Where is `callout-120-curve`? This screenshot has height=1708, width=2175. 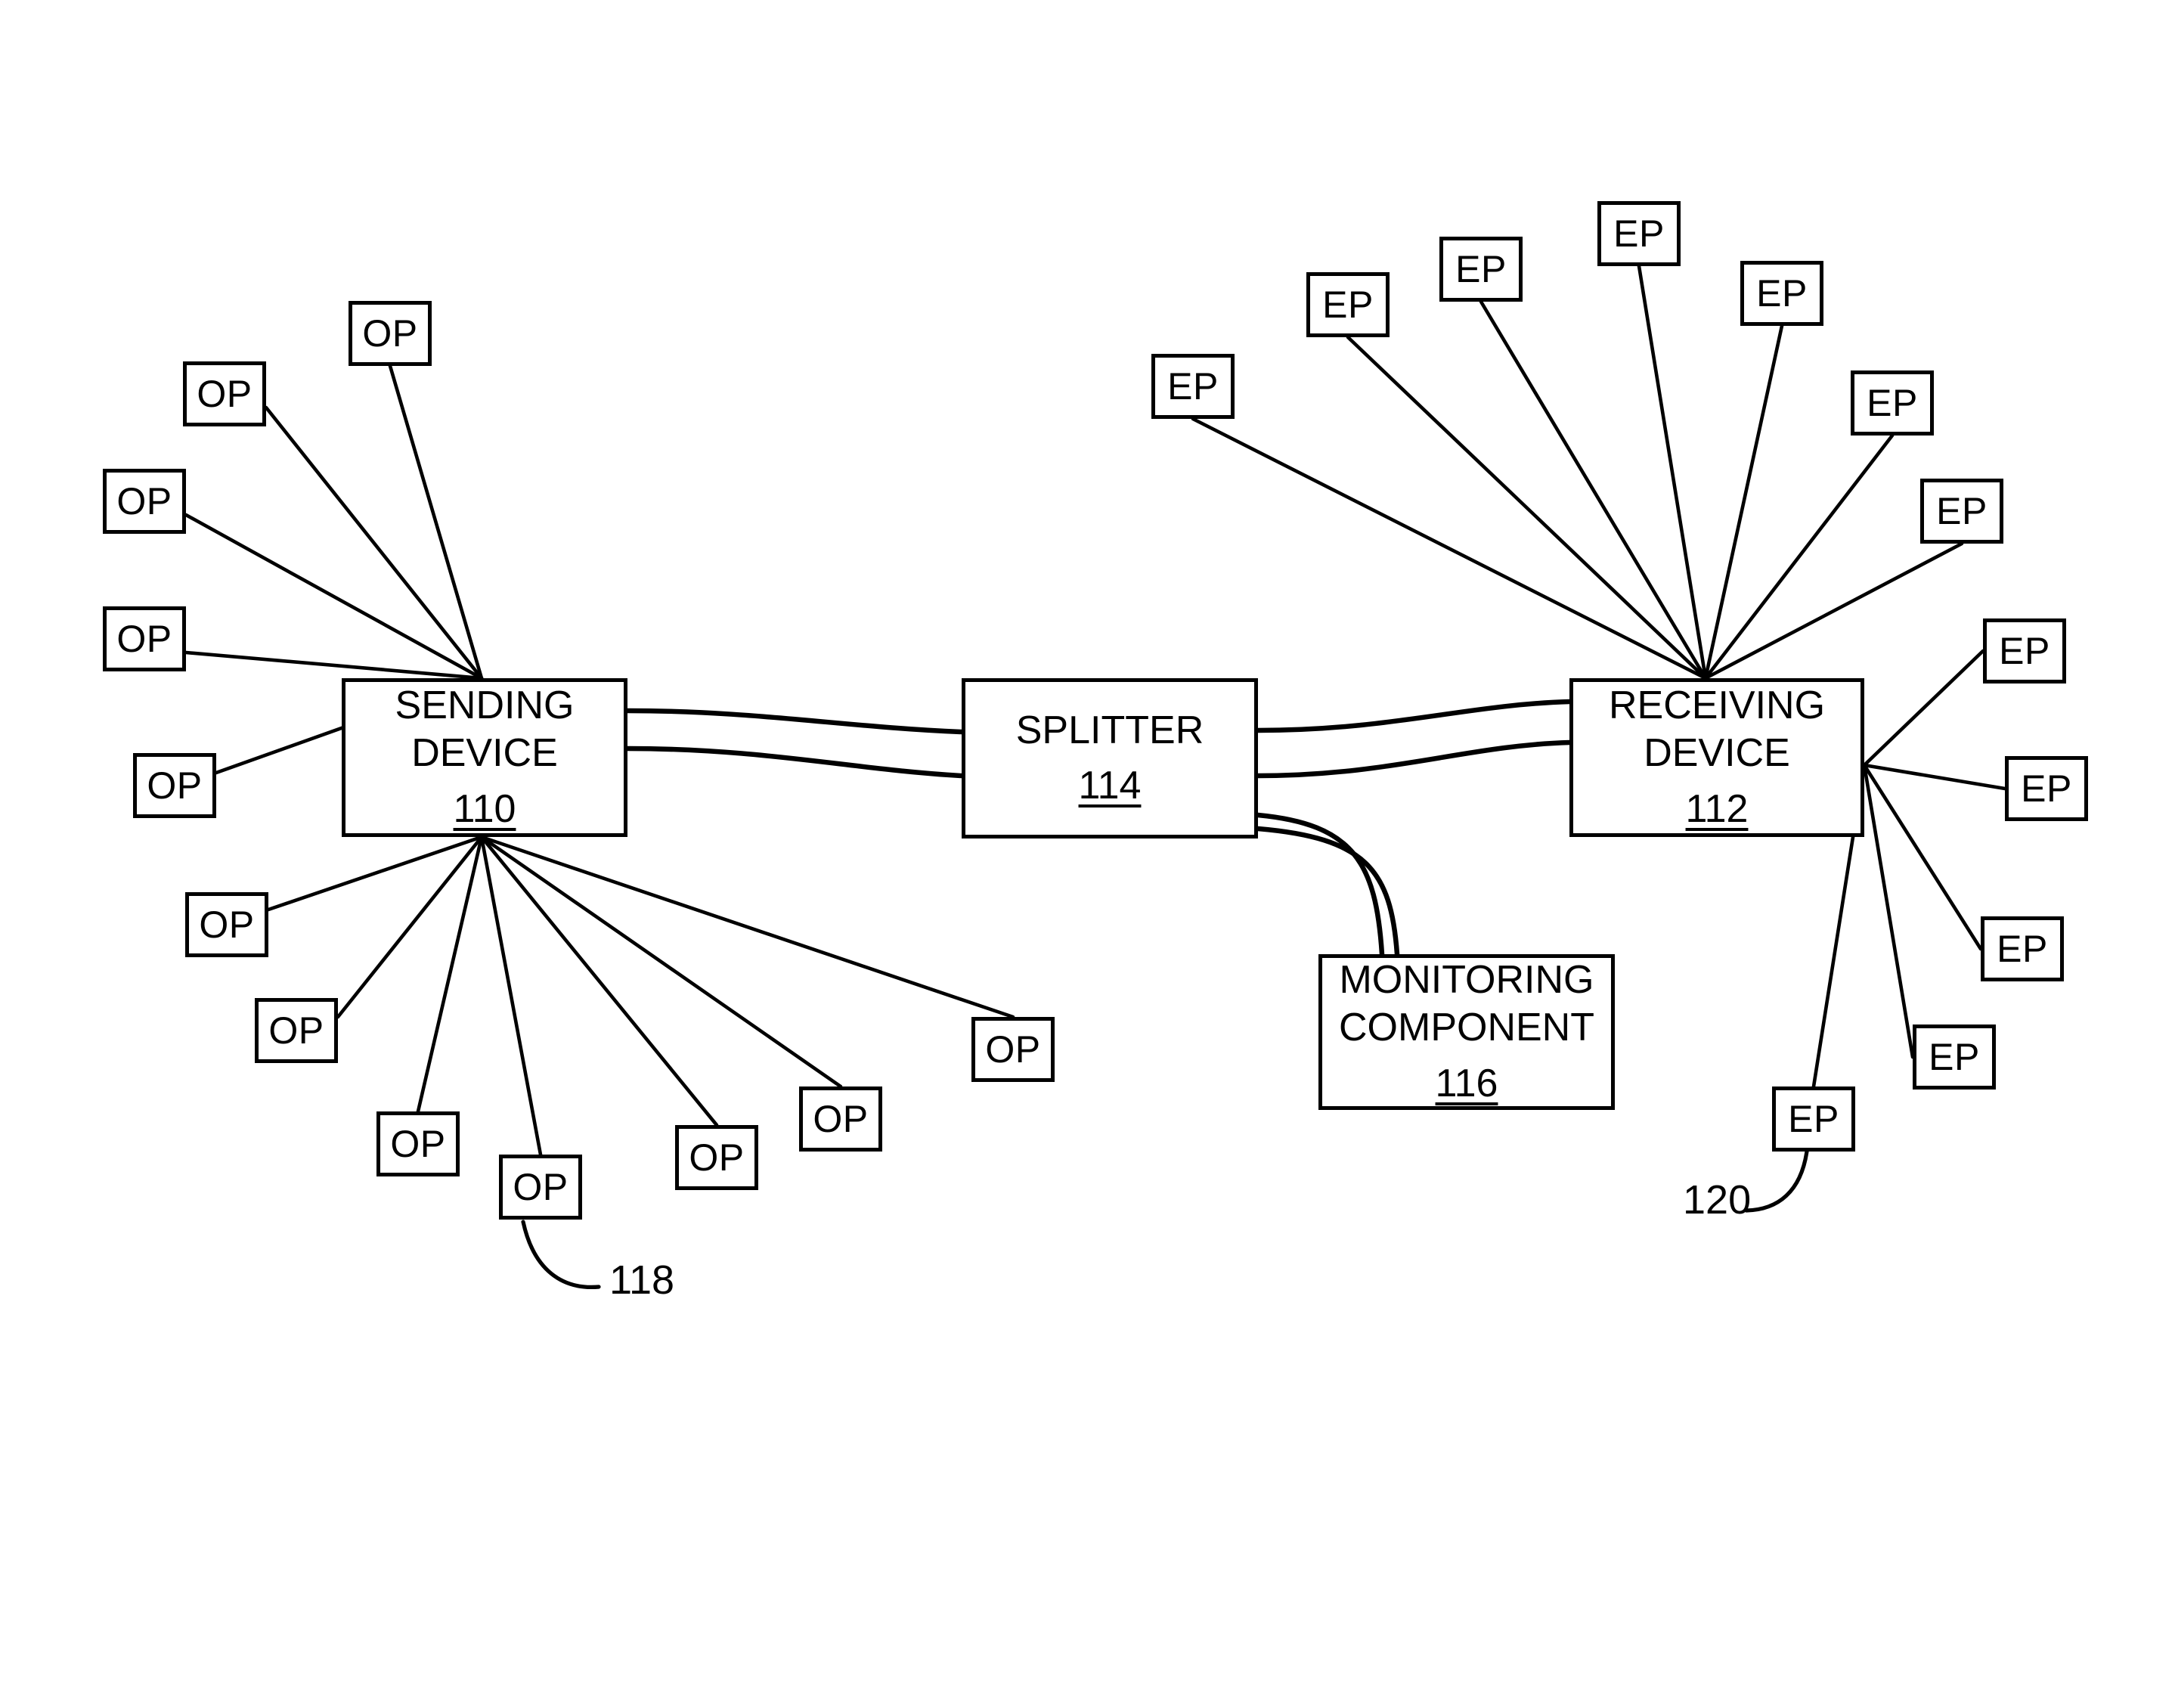 callout-120-curve is located at coordinates (1776, 1181).